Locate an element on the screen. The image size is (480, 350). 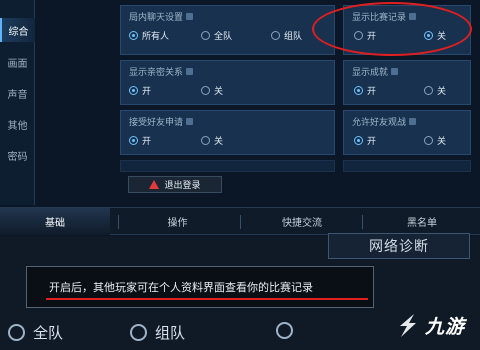
friend-request-off-label: 关 is located at coordinates (219, 142).